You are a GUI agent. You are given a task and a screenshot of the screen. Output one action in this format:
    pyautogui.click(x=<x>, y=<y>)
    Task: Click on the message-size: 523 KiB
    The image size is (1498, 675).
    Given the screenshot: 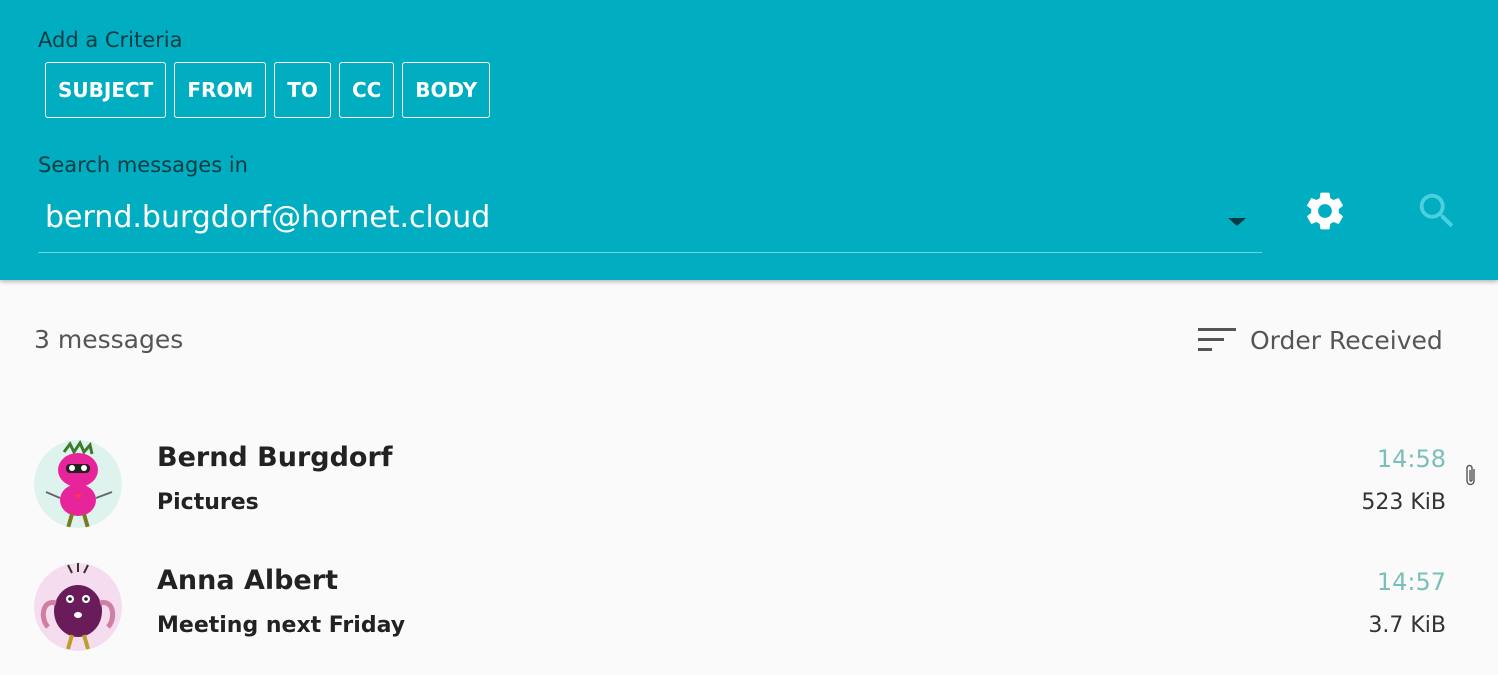 What is the action you would take?
    pyautogui.click(x=1403, y=502)
    